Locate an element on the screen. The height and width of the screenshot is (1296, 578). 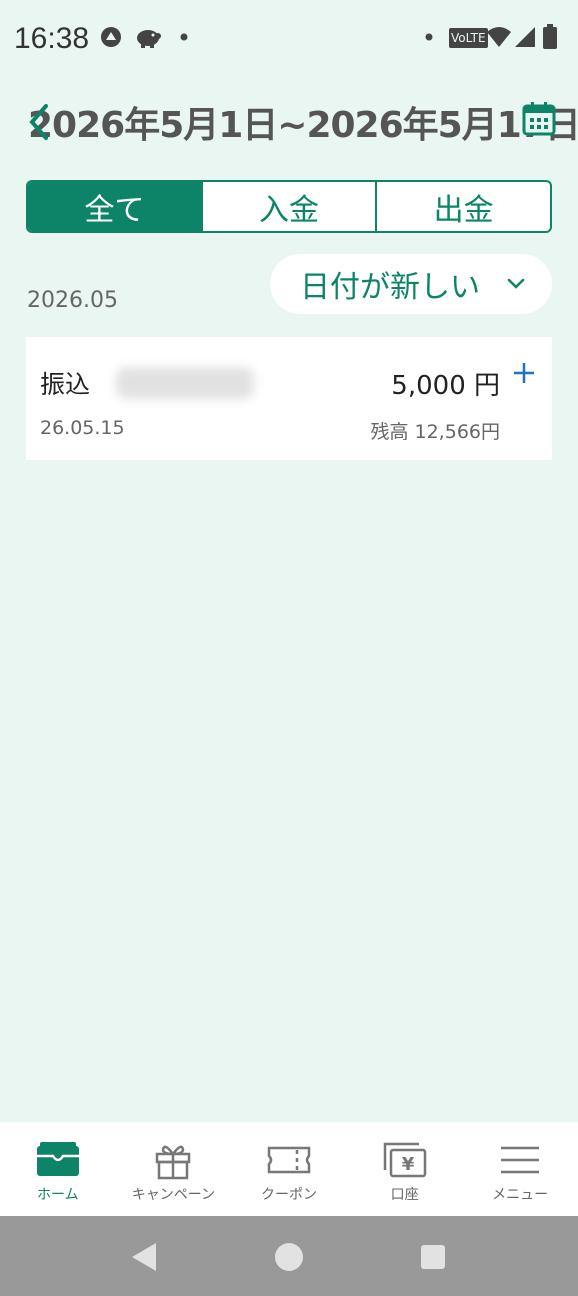
plus-icon is located at coordinates (524, 373).